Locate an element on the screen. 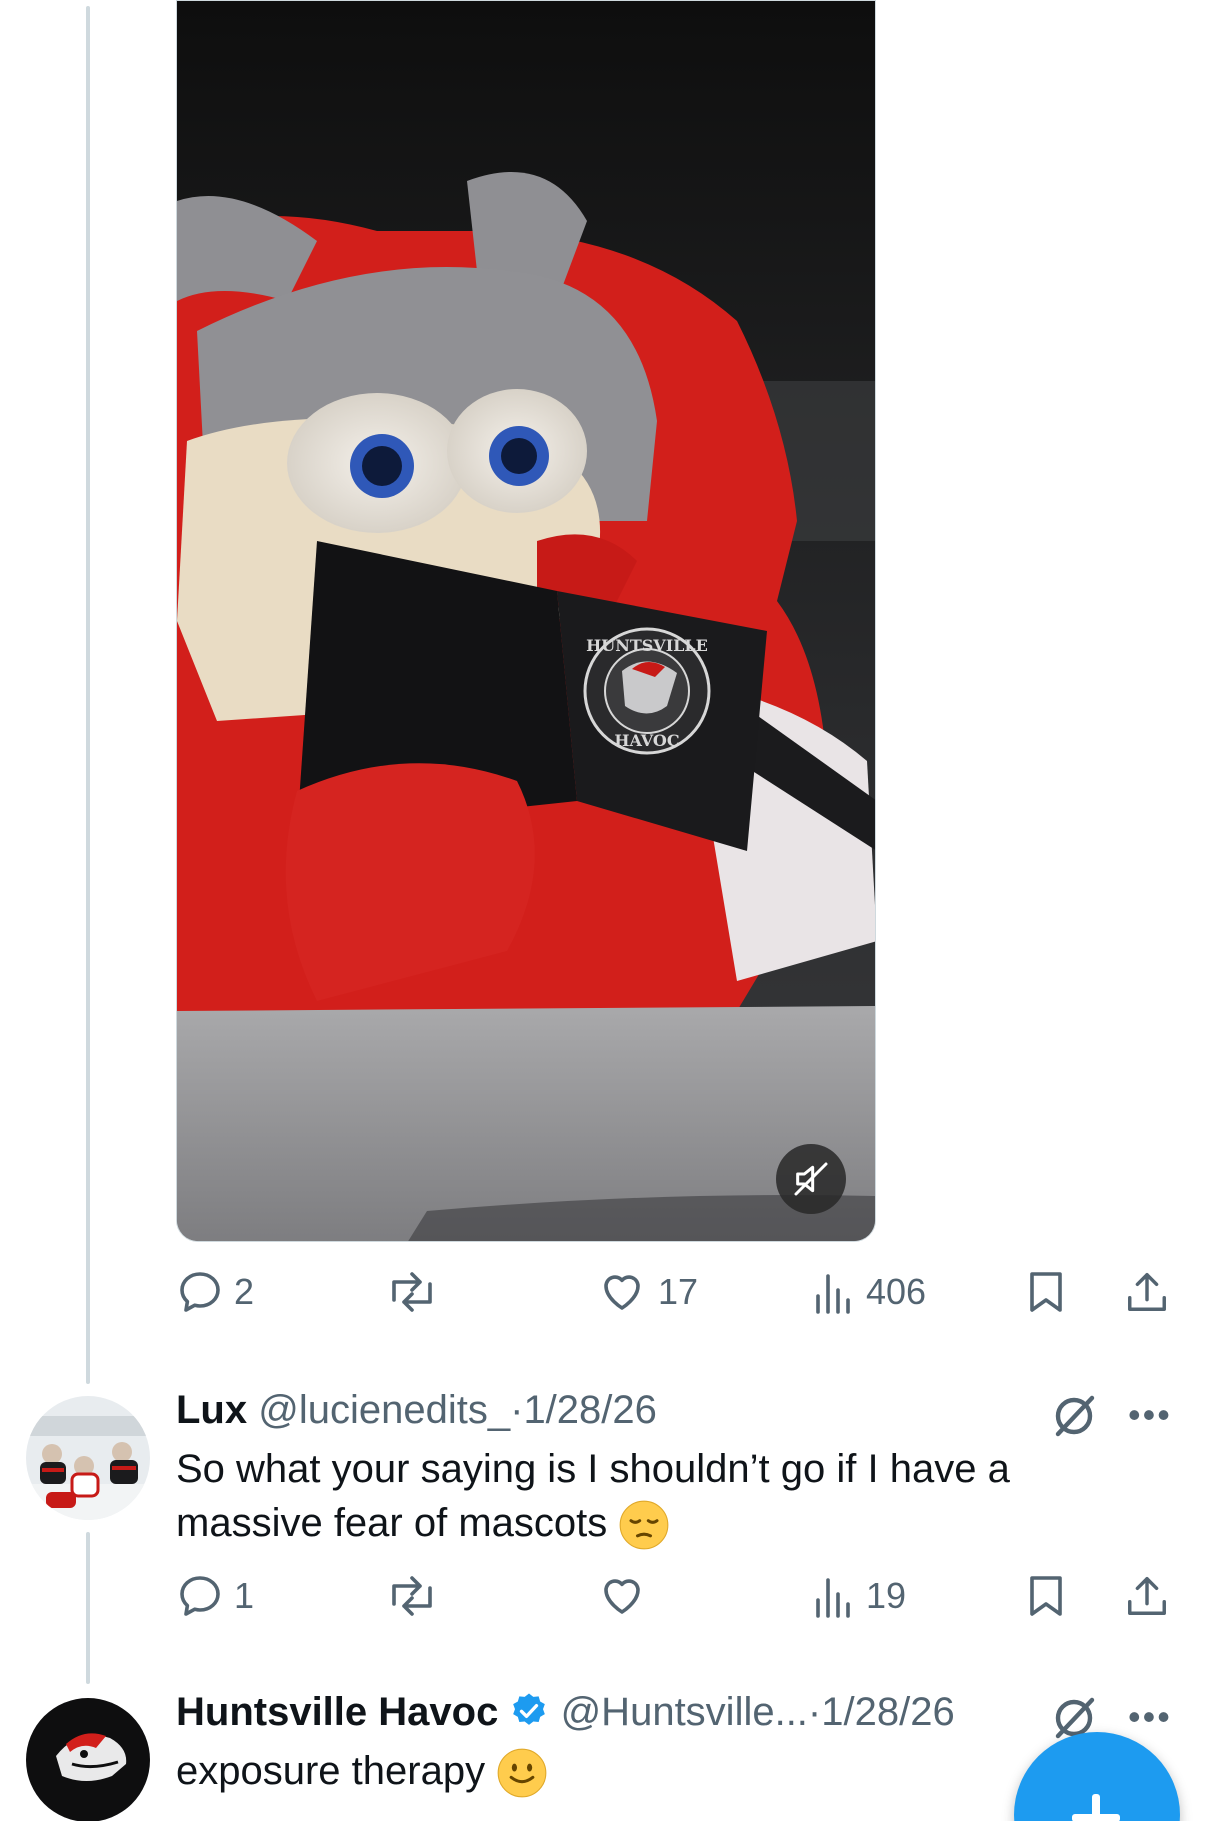 The width and height of the screenshot is (1206, 1821). reply-1-date: 1/28/26 is located at coordinates (589, 1410).